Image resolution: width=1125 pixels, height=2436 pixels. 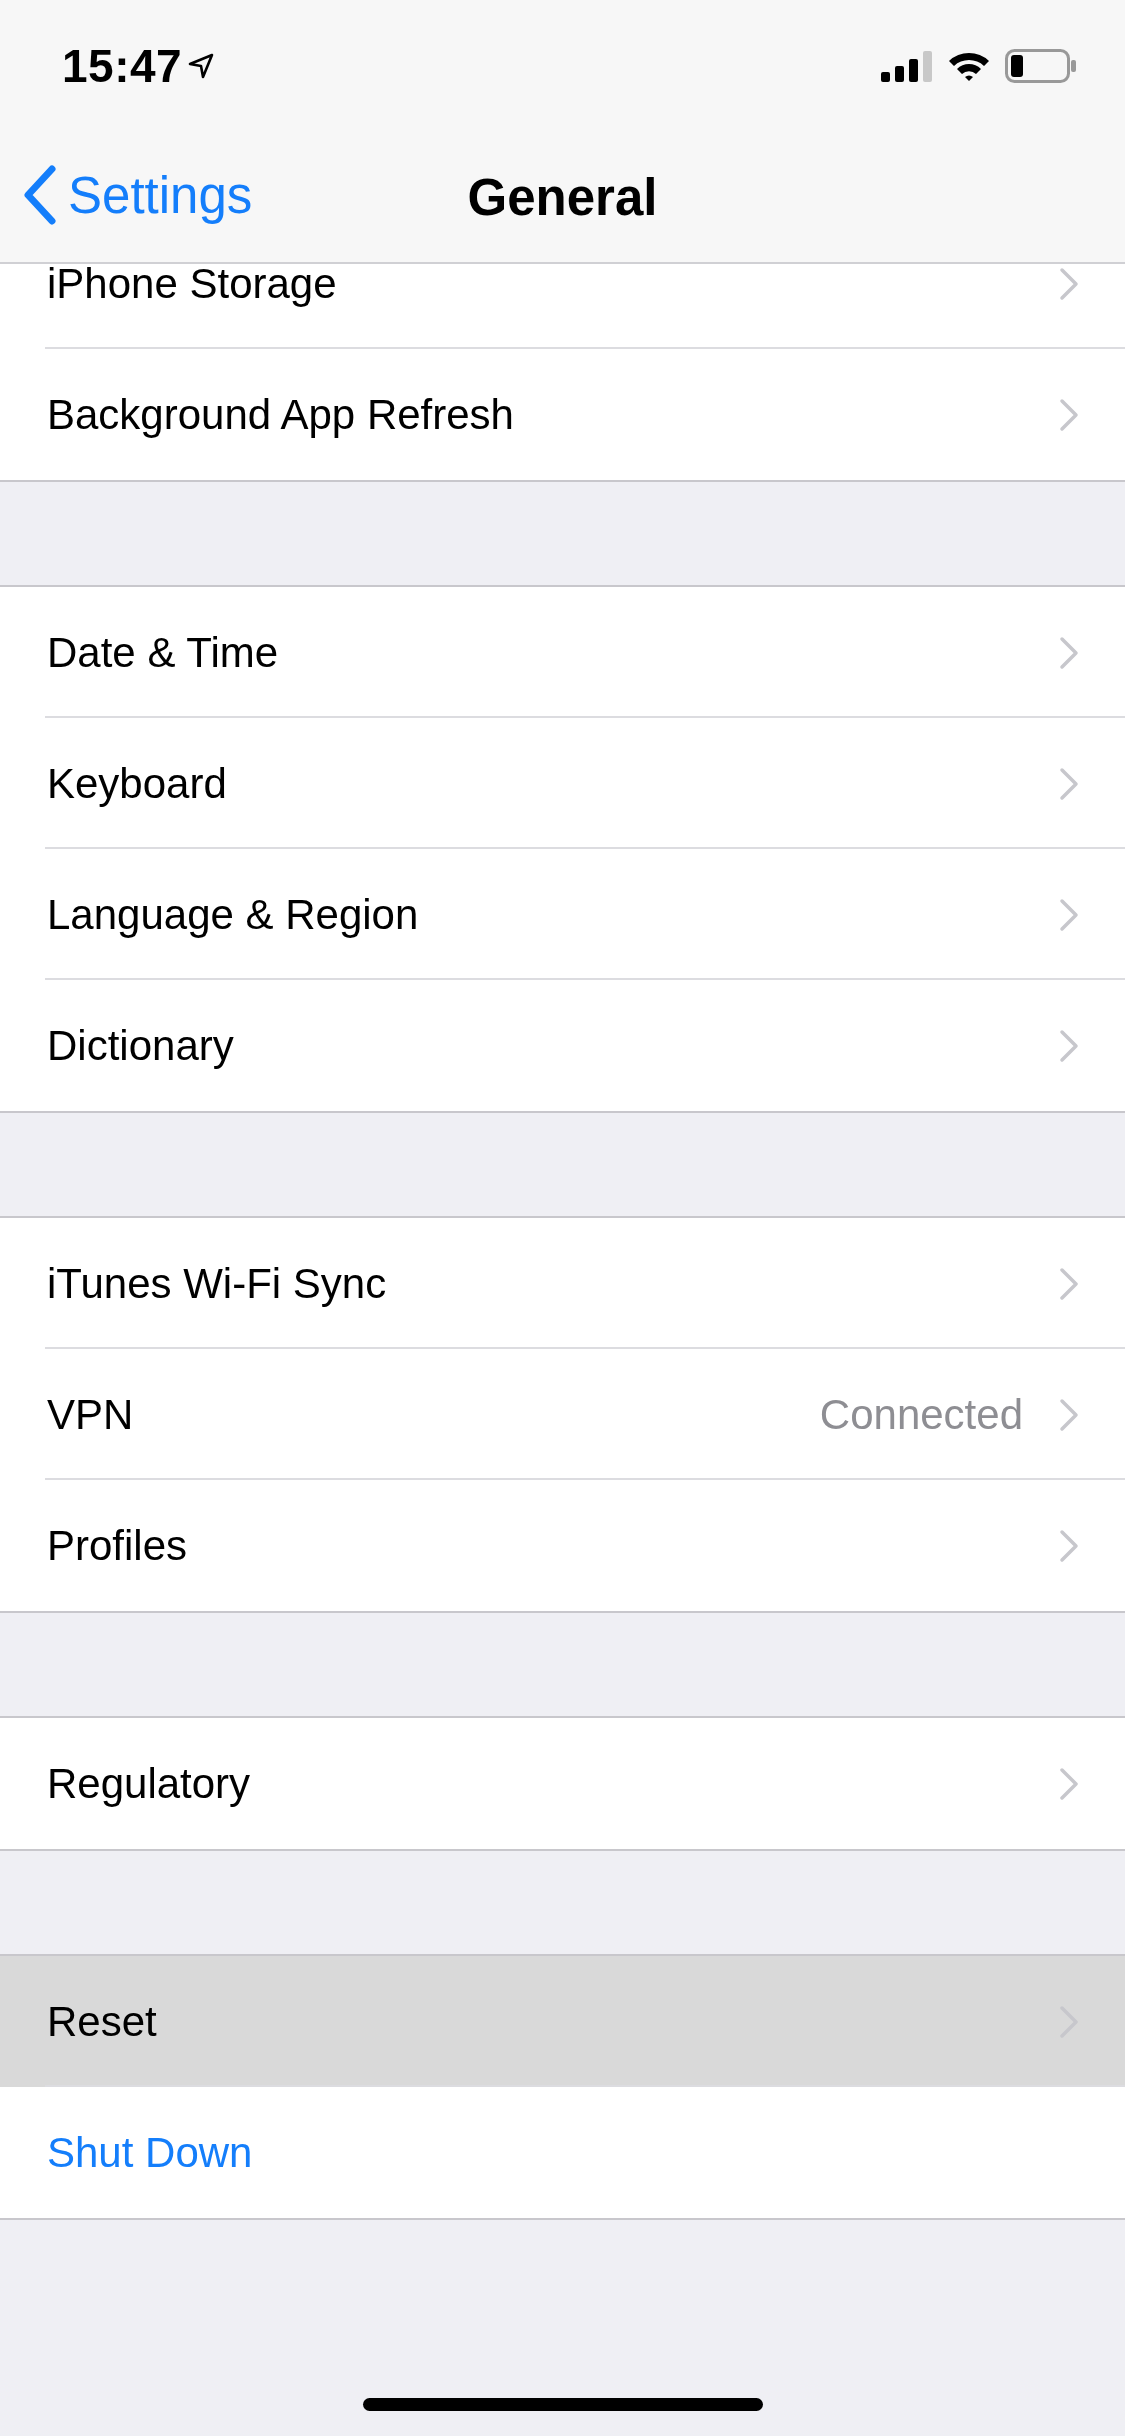 What do you see at coordinates (969, 66) in the screenshot?
I see `wifi-icon` at bounding box center [969, 66].